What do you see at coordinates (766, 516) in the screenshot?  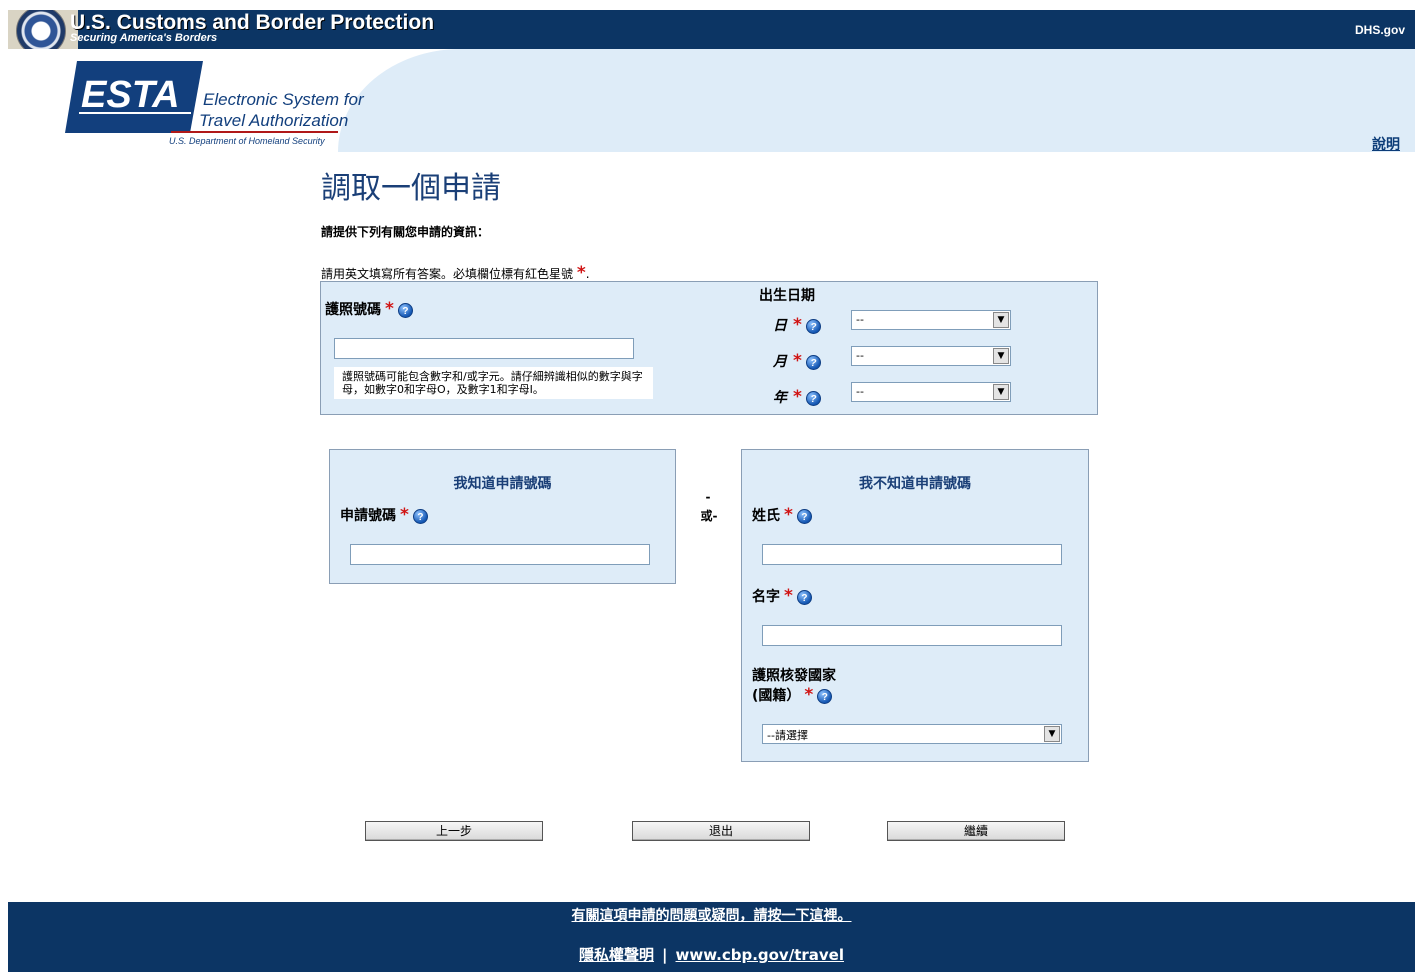 I see `surname-label-text: 姓氏` at bounding box center [766, 516].